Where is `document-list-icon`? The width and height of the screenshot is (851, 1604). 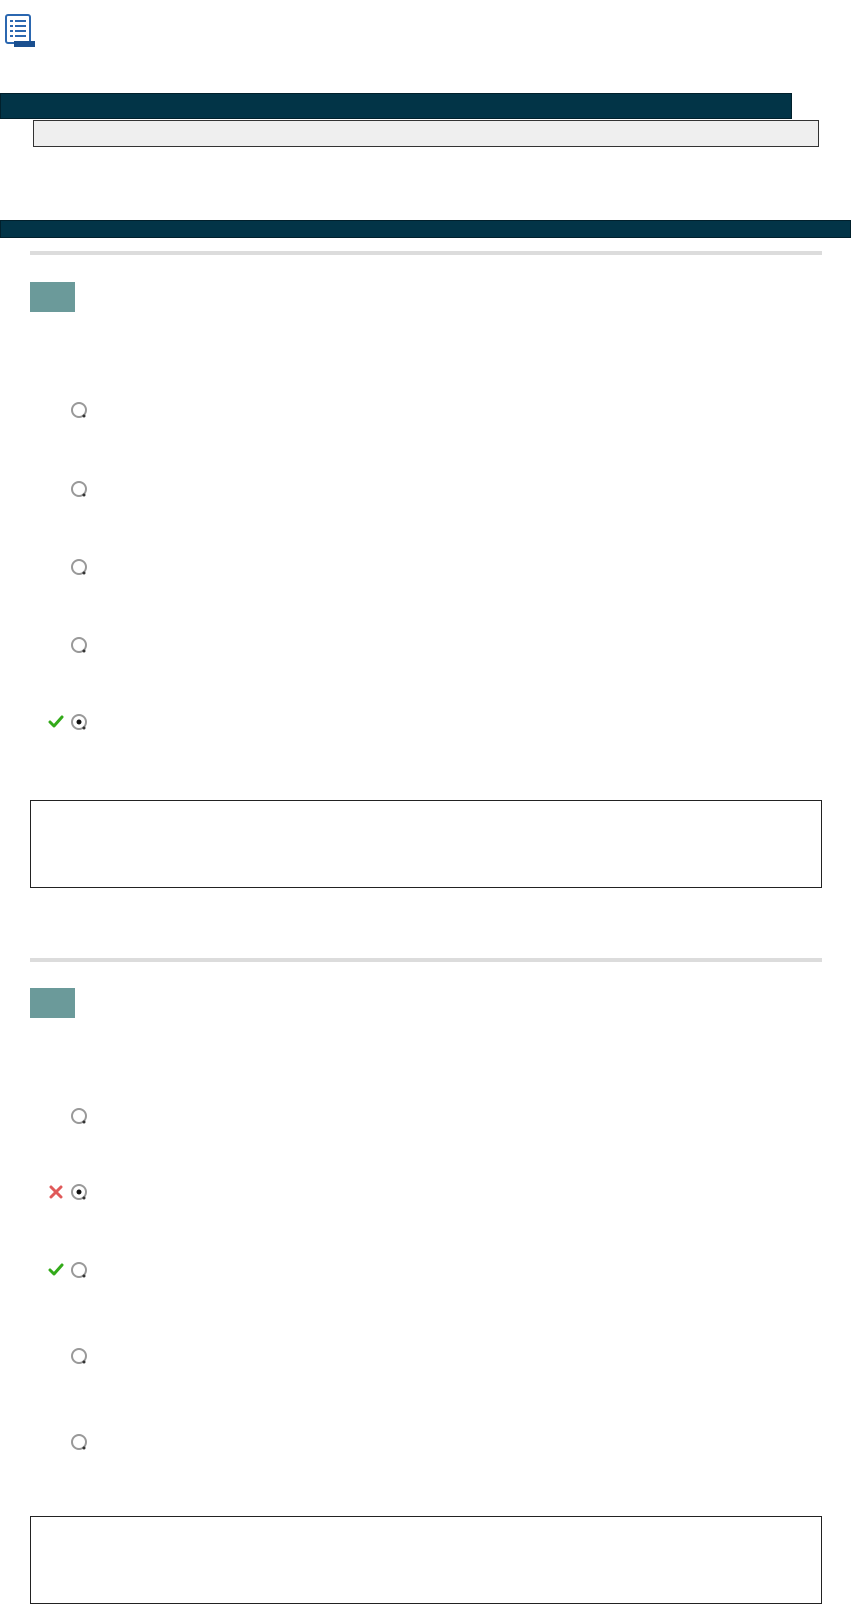
document-list-icon is located at coordinates (20, 31).